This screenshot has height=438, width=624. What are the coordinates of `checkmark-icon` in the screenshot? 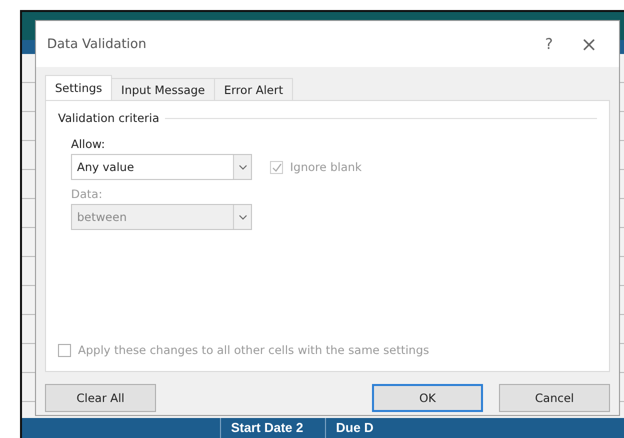 It's located at (277, 167).